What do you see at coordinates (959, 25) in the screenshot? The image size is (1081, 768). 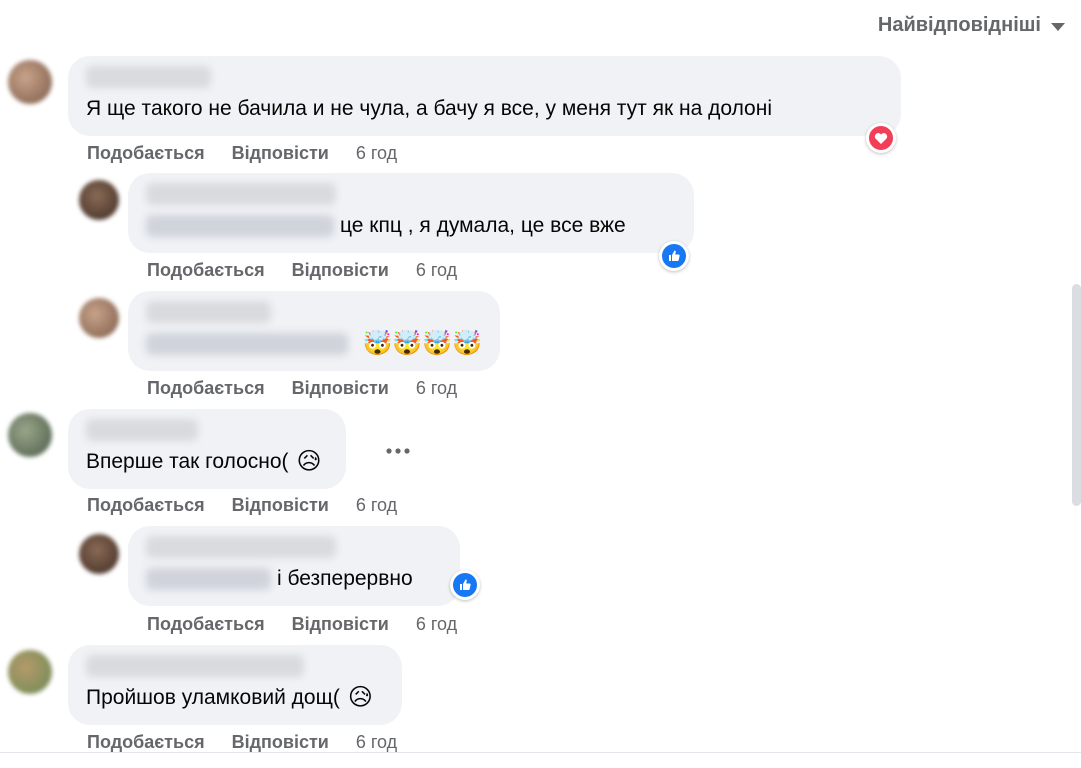 I see `sort-label: Найвідповідніші` at bounding box center [959, 25].